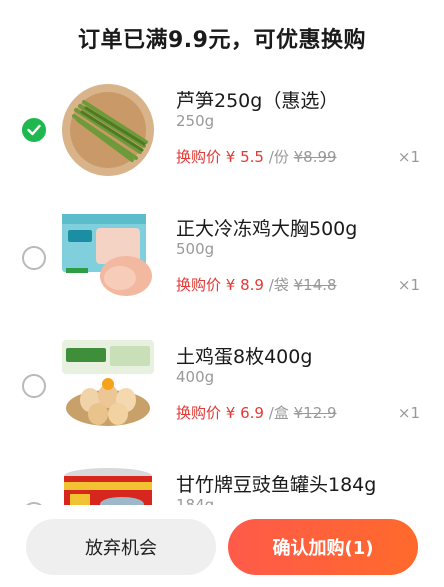  What do you see at coordinates (278, 285) in the screenshot?
I see `price-unit: /袋` at bounding box center [278, 285].